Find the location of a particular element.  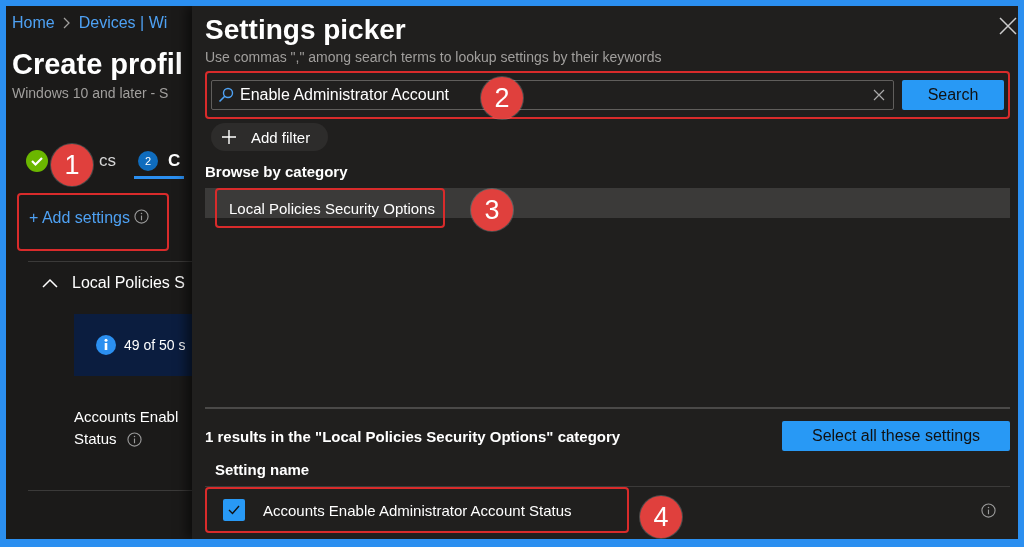

add-settings-link: + Add settings is located at coordinates (79, 218).